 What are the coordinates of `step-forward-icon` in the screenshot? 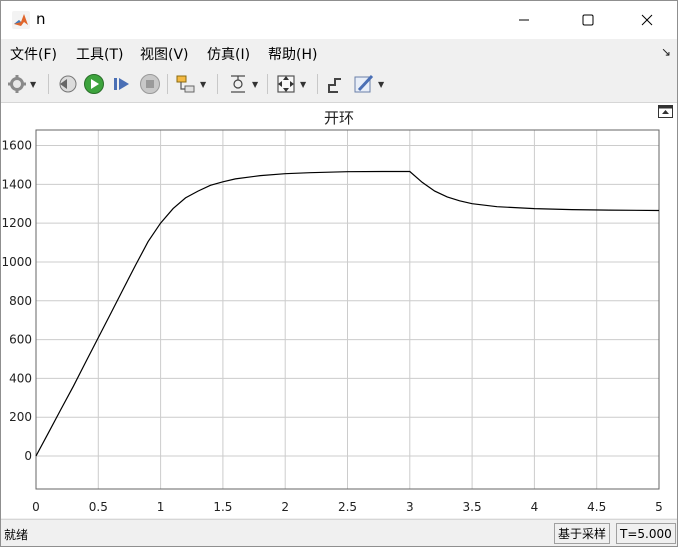 It's located at (121, 84).